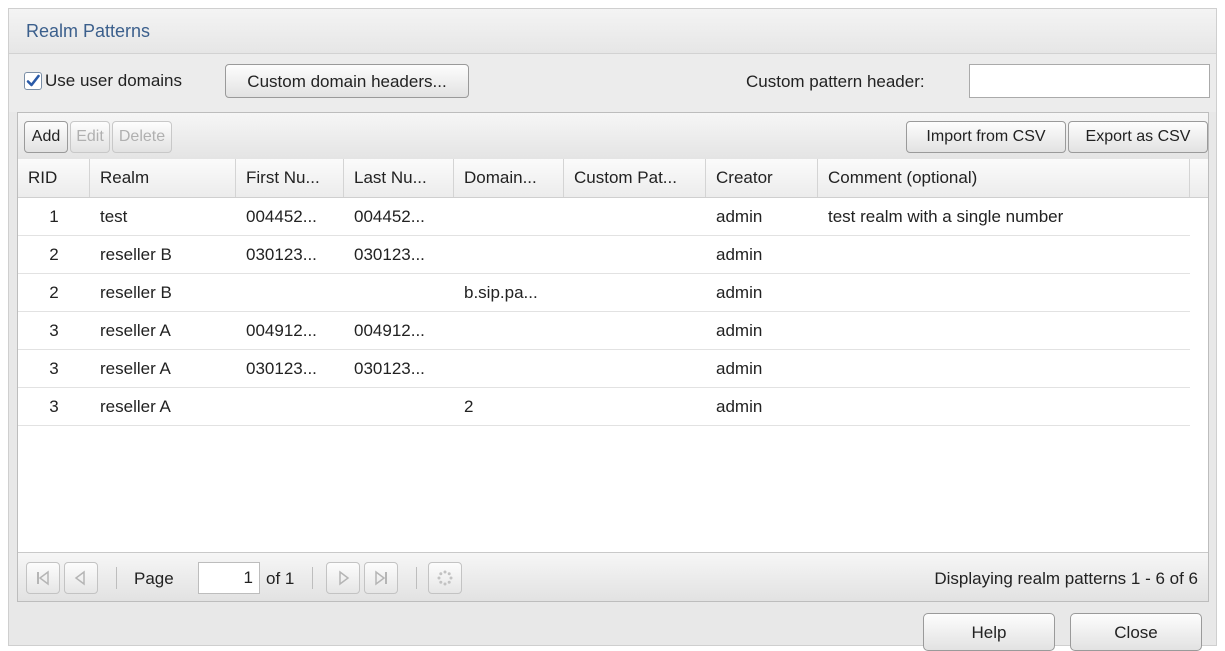 Image resolution: width=1225 pixels, height=651 pixels. What do you see at coordinates (90, 137) in the screenshot?
I see `edit-button: Edit` at bounding box center [90, 137].